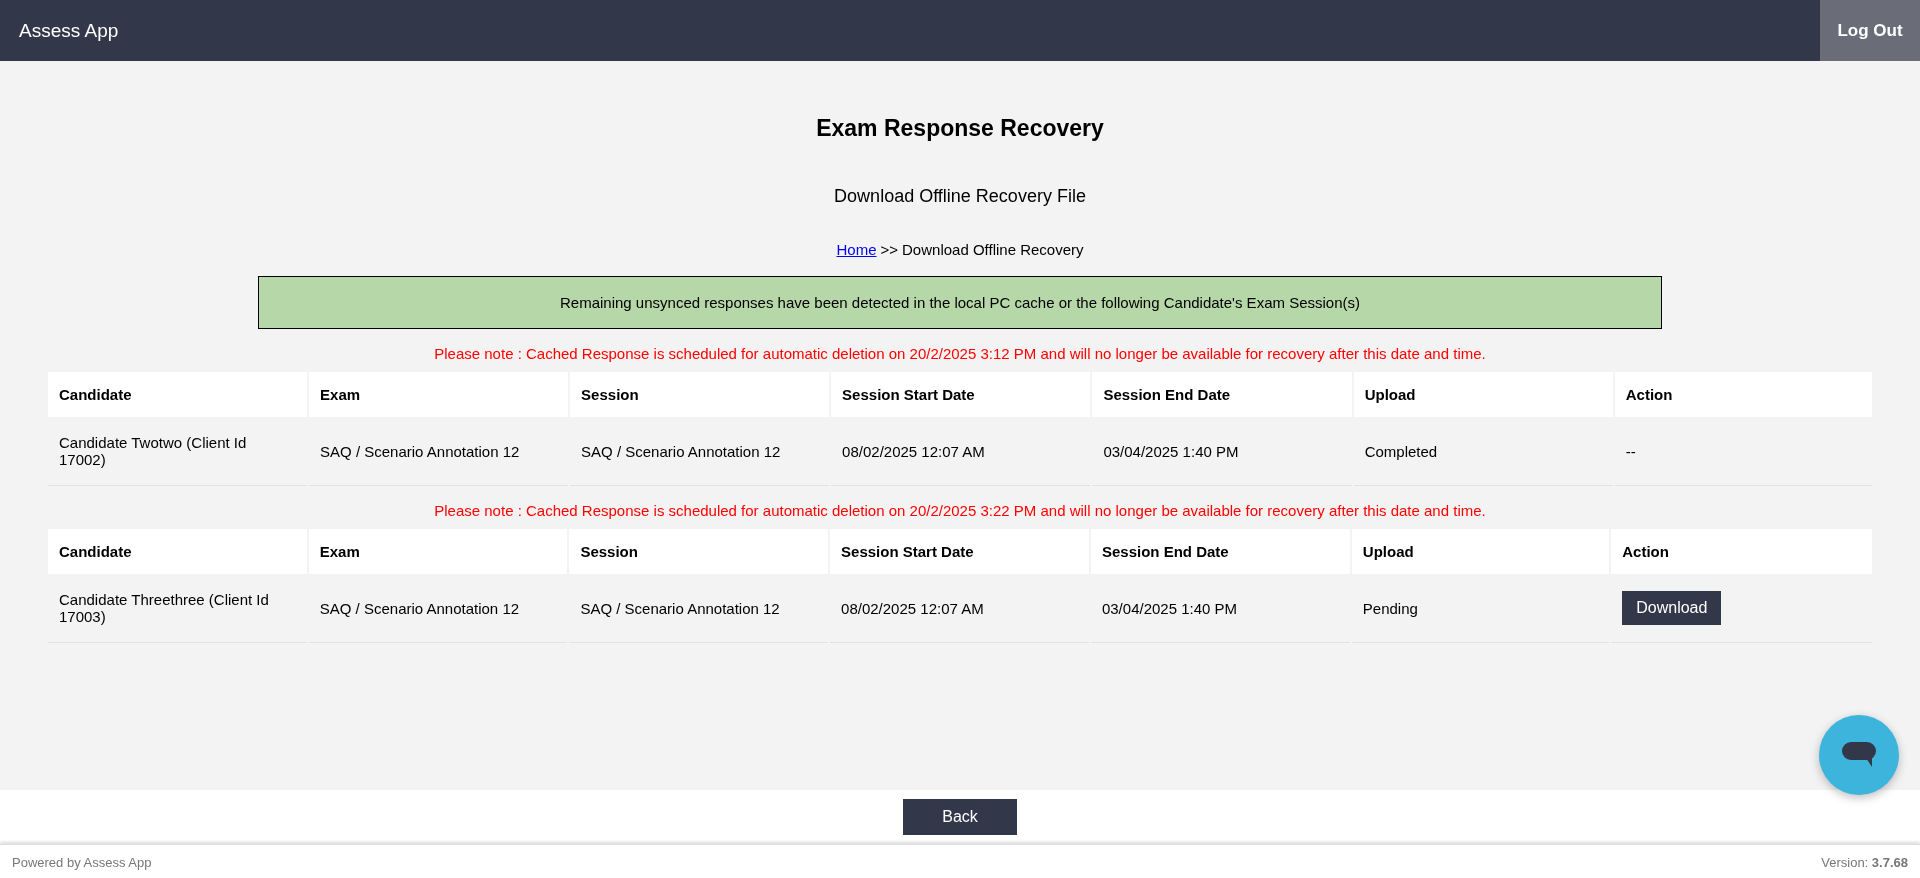  What do you see at coordinates (1864, 862) in the screenshot?
I see `version-text: Version: 3.7.68` at bounding box center [1864, 862].